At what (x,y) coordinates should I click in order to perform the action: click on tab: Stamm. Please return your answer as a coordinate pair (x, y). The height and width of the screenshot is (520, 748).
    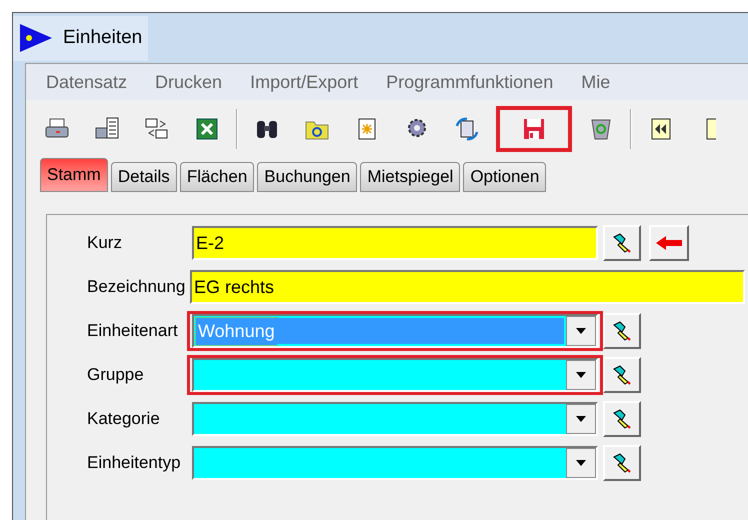
    Looking at the image, I should click on (74, 175).